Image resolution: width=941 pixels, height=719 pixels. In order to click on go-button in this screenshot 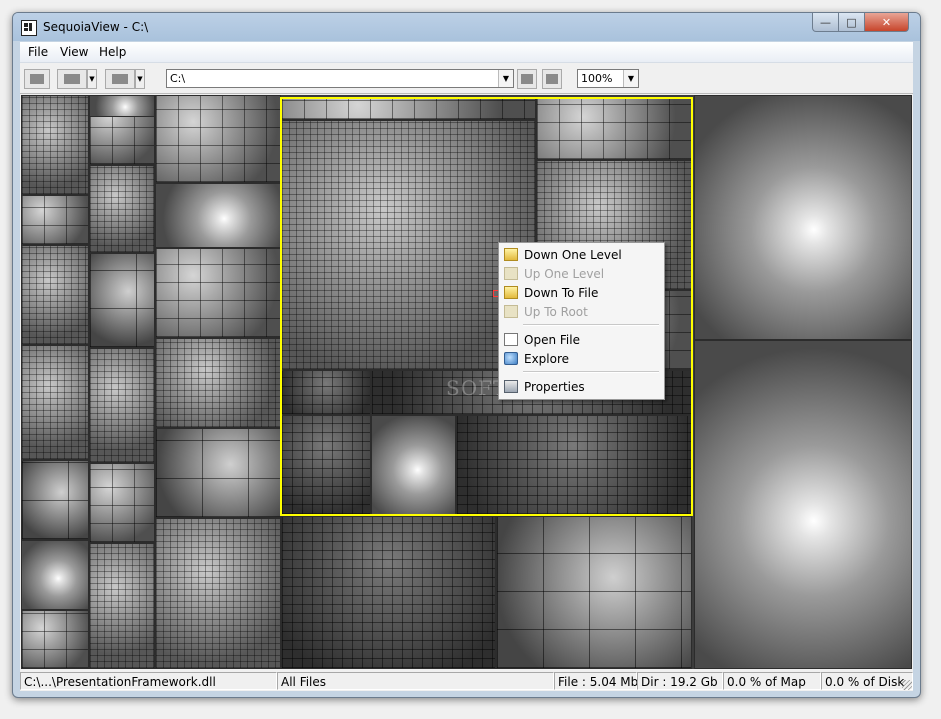, I will do `click(527, 79)`.